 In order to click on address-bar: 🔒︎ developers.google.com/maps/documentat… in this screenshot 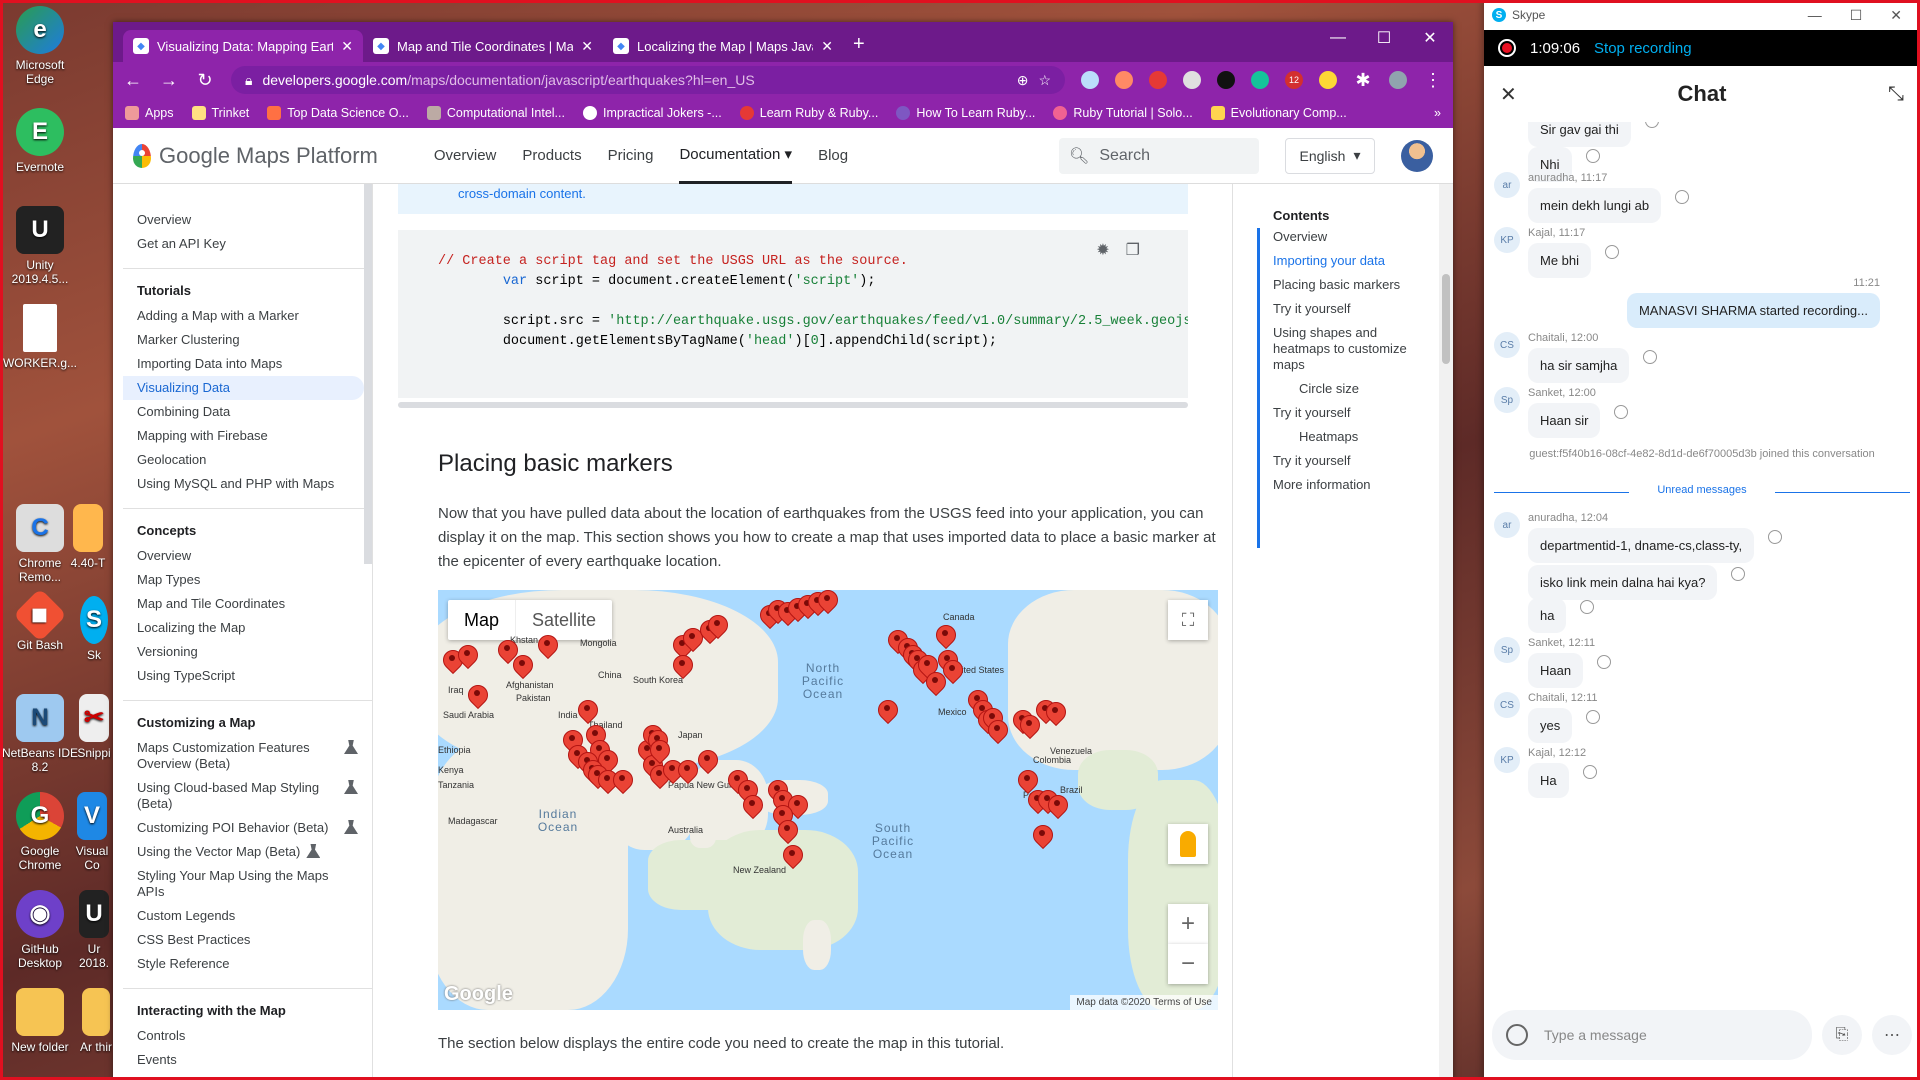, I will do `click(648, 80)`.